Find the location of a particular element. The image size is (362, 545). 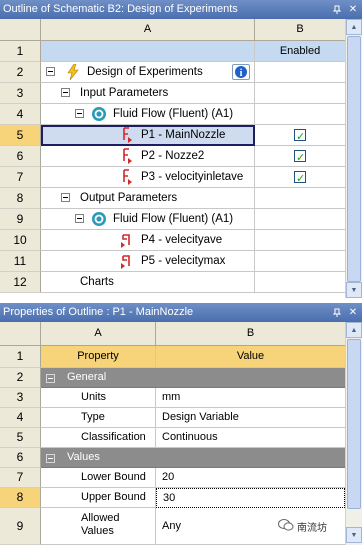

table-row: 5 P1 - MainNozzle is located at coordinates (172, 136).